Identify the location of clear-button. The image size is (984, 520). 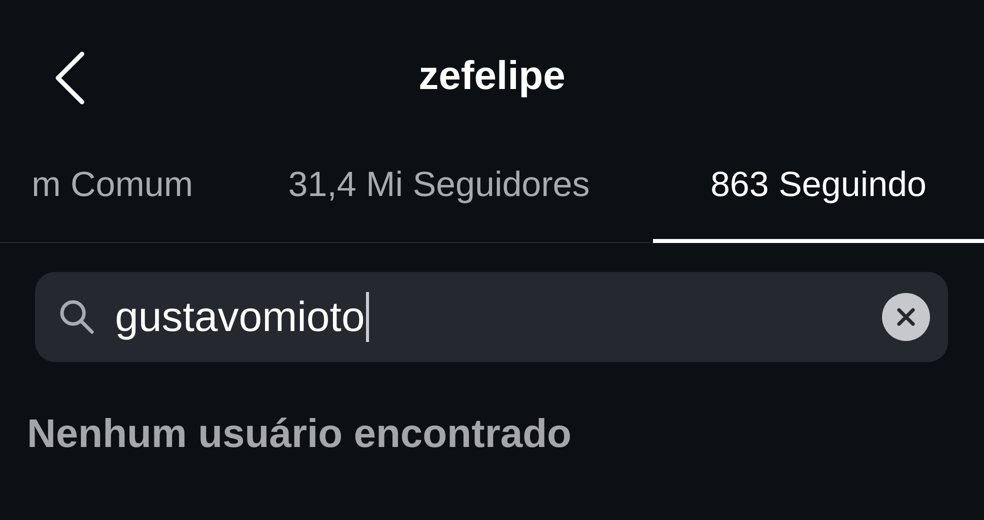
(906, 317).